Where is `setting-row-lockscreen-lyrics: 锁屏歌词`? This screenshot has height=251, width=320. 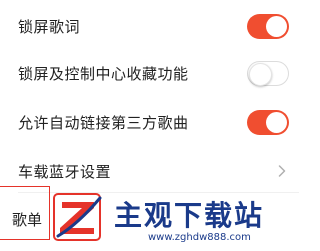
setting-row-lockscreen-lyrics: 锁屏歌词 is located at coordinates (149, 26).